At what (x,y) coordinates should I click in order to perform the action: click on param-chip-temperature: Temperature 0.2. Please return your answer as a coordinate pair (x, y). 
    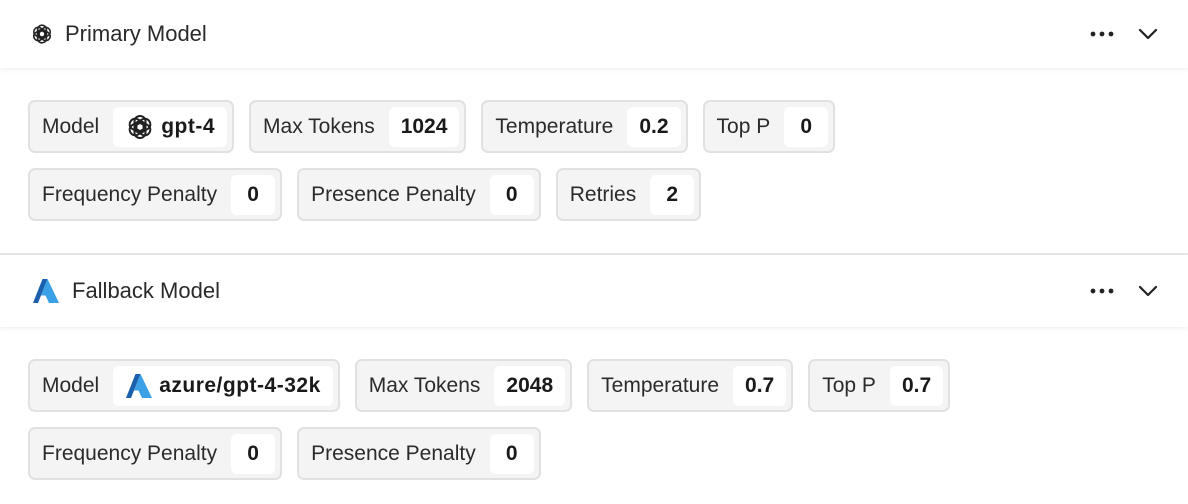
    Looking at the image, I should click on (584, 126).